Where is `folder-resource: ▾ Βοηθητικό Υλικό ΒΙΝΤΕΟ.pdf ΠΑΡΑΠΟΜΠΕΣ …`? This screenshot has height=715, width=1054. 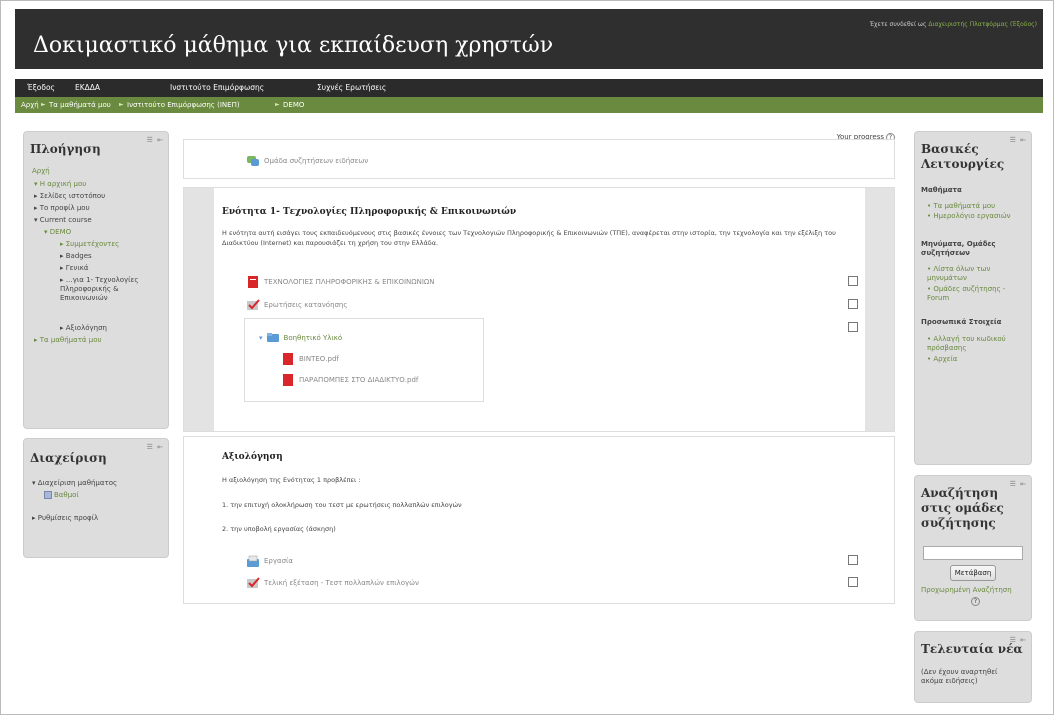
folder-resource: ▾ Βοηθητικό Υλικό ΒΙΝΤΕΟ.pdf ΠΑΡΑΠΟΜΠΕΣ … is located at coordinates (364, 360).